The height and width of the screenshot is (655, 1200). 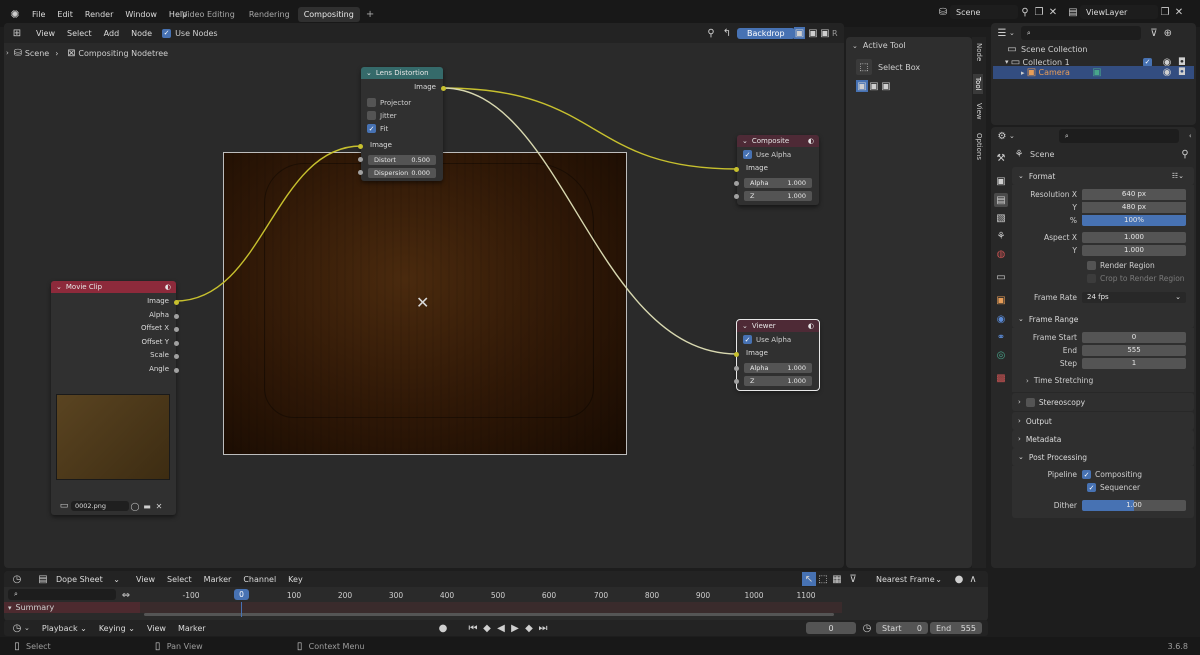 I want to click on jump-keyframe-forward-icon: ◆, so click(x=529, y=628).